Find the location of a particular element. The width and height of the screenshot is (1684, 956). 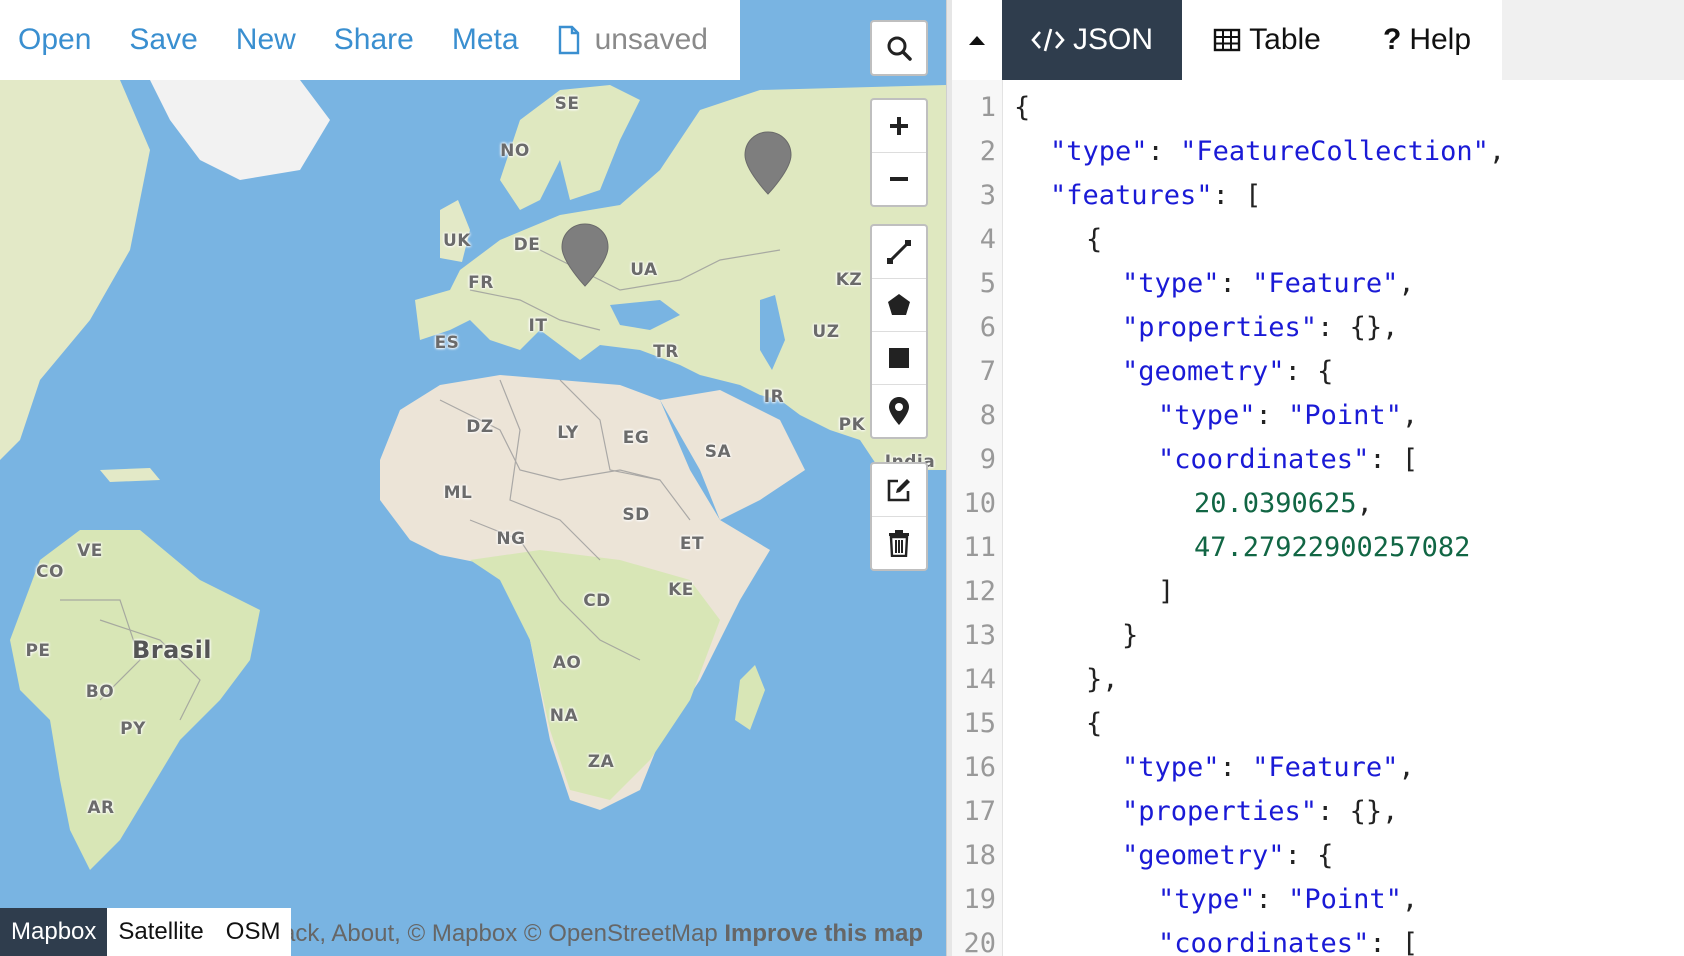

menu-share: Share is located at coordinates (374, 40).